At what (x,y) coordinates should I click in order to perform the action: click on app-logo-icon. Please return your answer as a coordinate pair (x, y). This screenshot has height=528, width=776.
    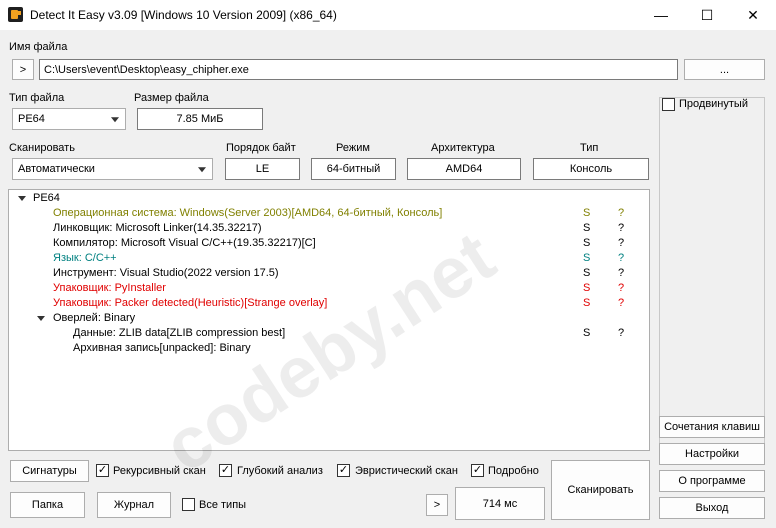
    Looking at the image, I should click on (15, 14).